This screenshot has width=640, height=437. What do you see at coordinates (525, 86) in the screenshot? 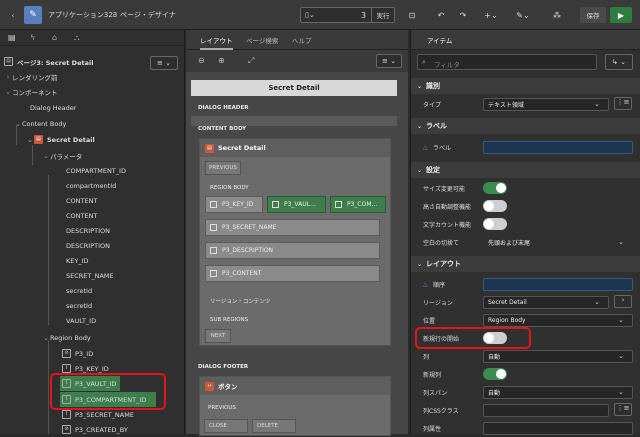
I see `section-identification: ⌄ 識別` at bounding box center [525, 86].